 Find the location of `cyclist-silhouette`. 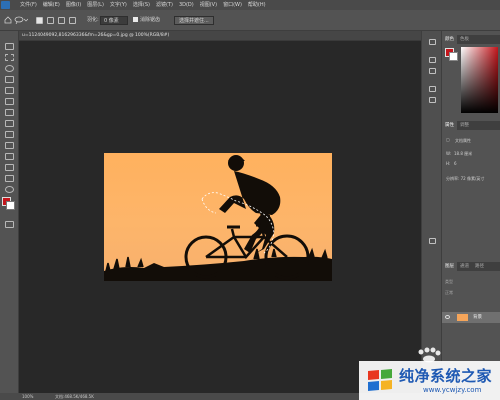

cyclist-silhouette is located at coordinates (218, 218).